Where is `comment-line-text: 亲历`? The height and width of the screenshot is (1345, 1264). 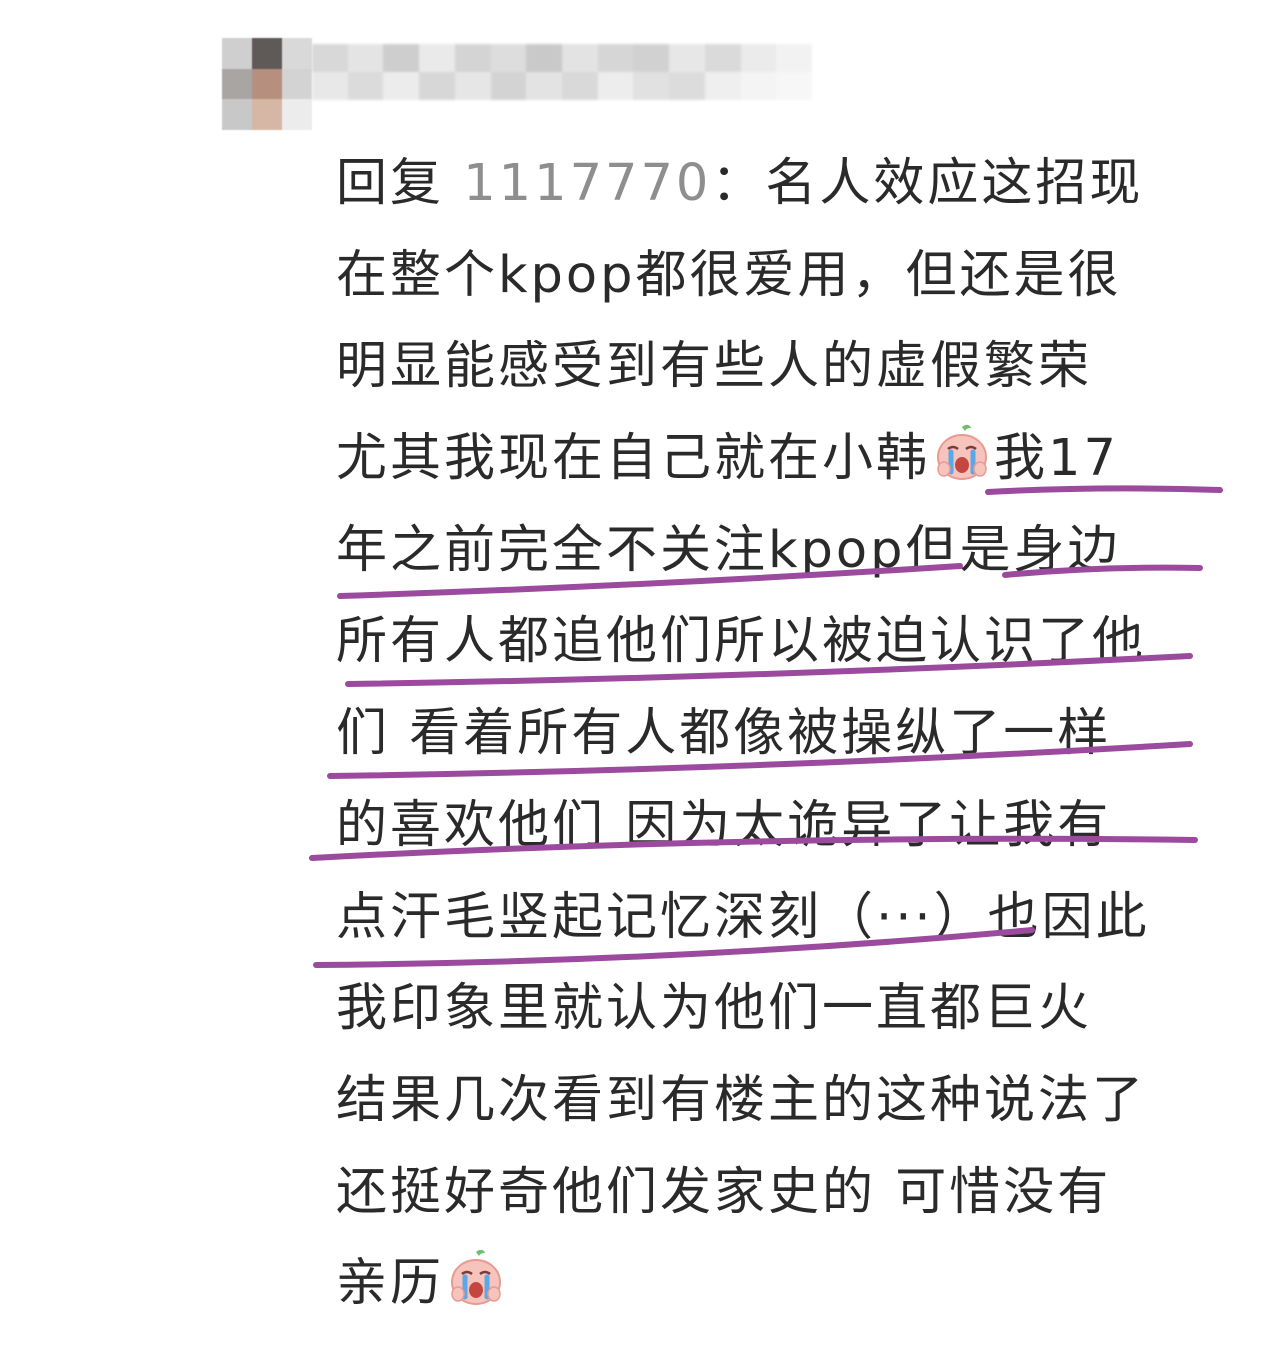 comment-line-text: 亲历 is located at coordinates (390, 1284).